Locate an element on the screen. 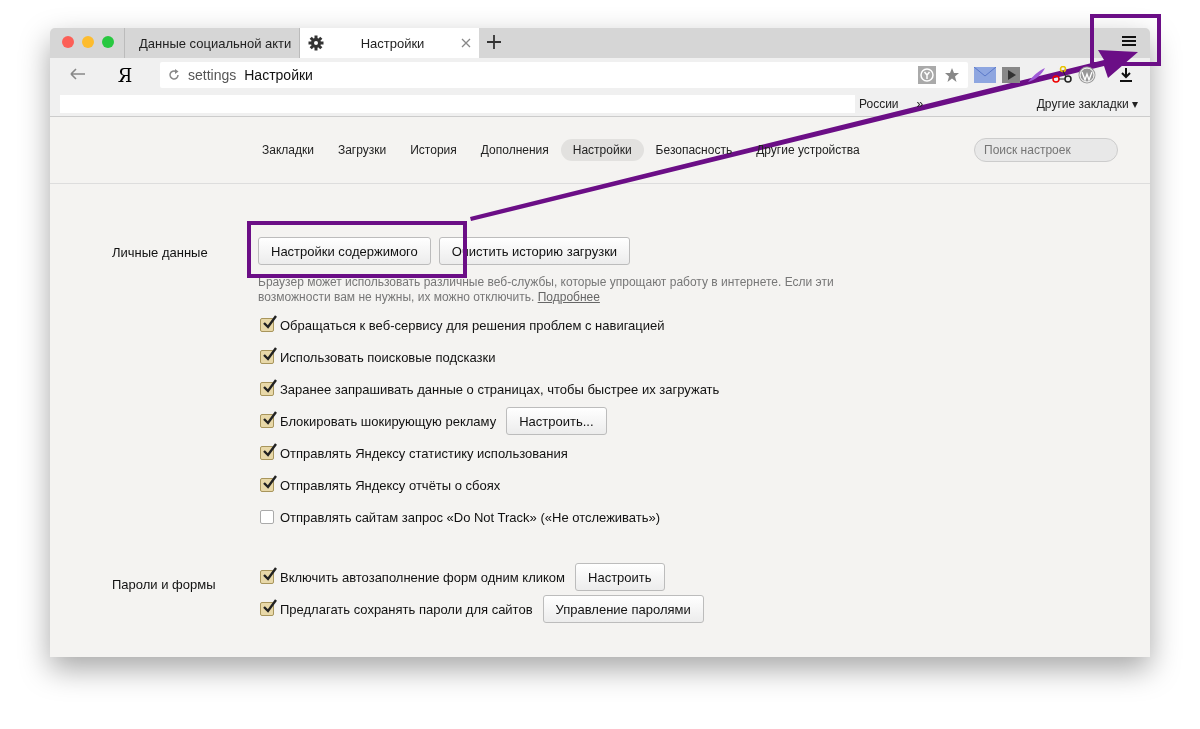  option-label: Использовать поисковые подсказки is located at coordinates (388, 357).